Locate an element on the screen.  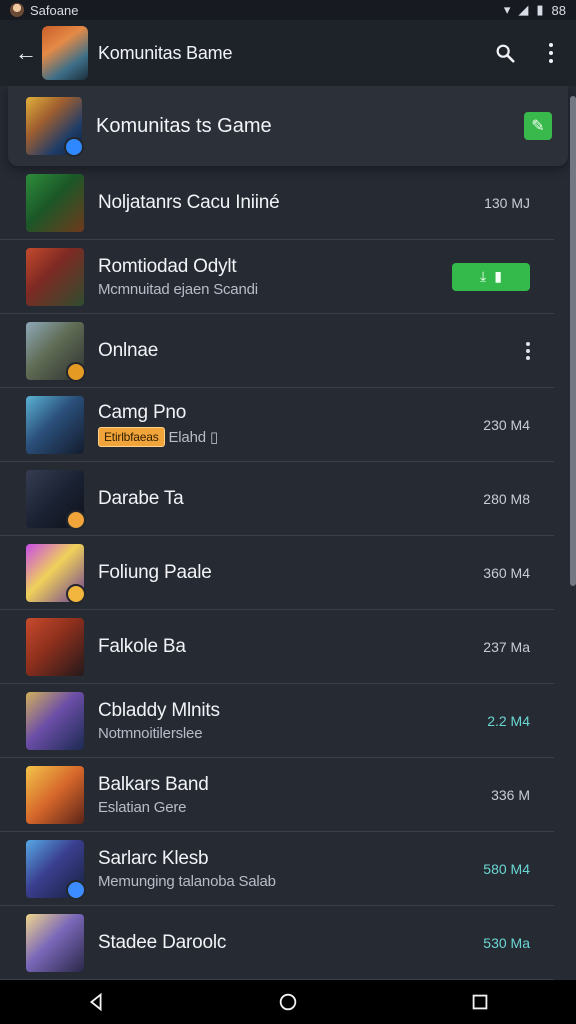
list-item: Noljatanrs Cacu Iniiné 130 MJ is located at coordinates (277, 203).